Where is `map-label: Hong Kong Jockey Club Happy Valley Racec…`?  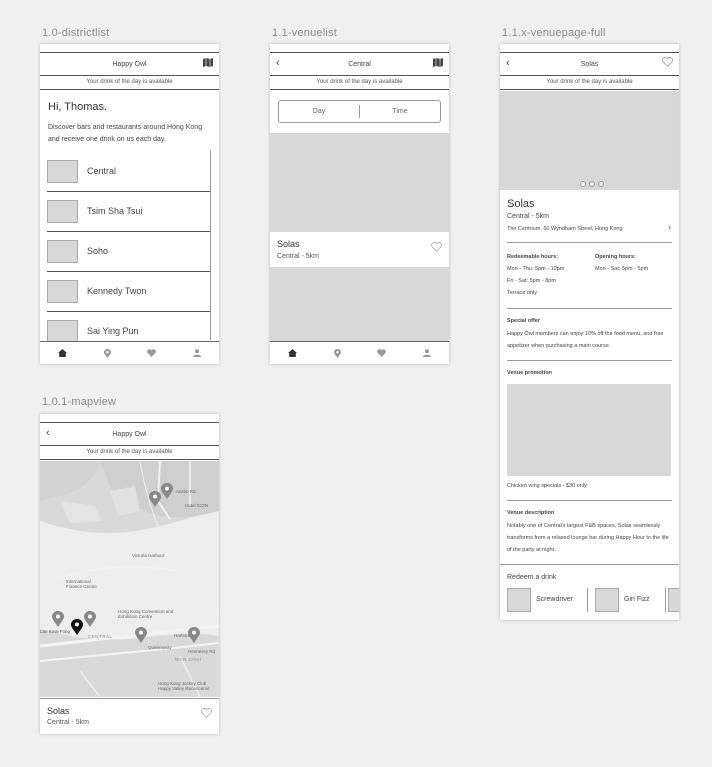 map-label: Hong Kong Jockey Club Happy Valley Racec… is located at coordinates (184, 686).